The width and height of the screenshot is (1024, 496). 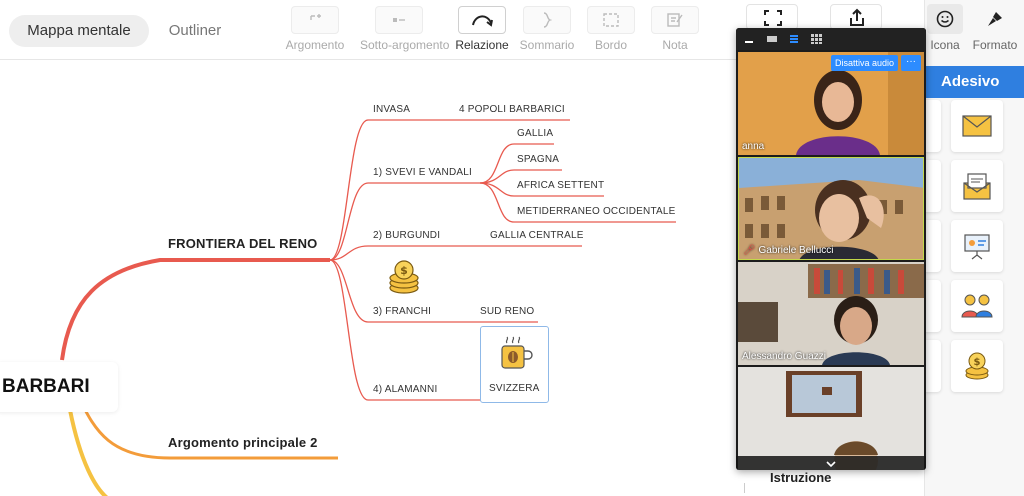 I want to click on subtopic-burgundi: 2) BURGUNDI, so click(x=406, y=235).